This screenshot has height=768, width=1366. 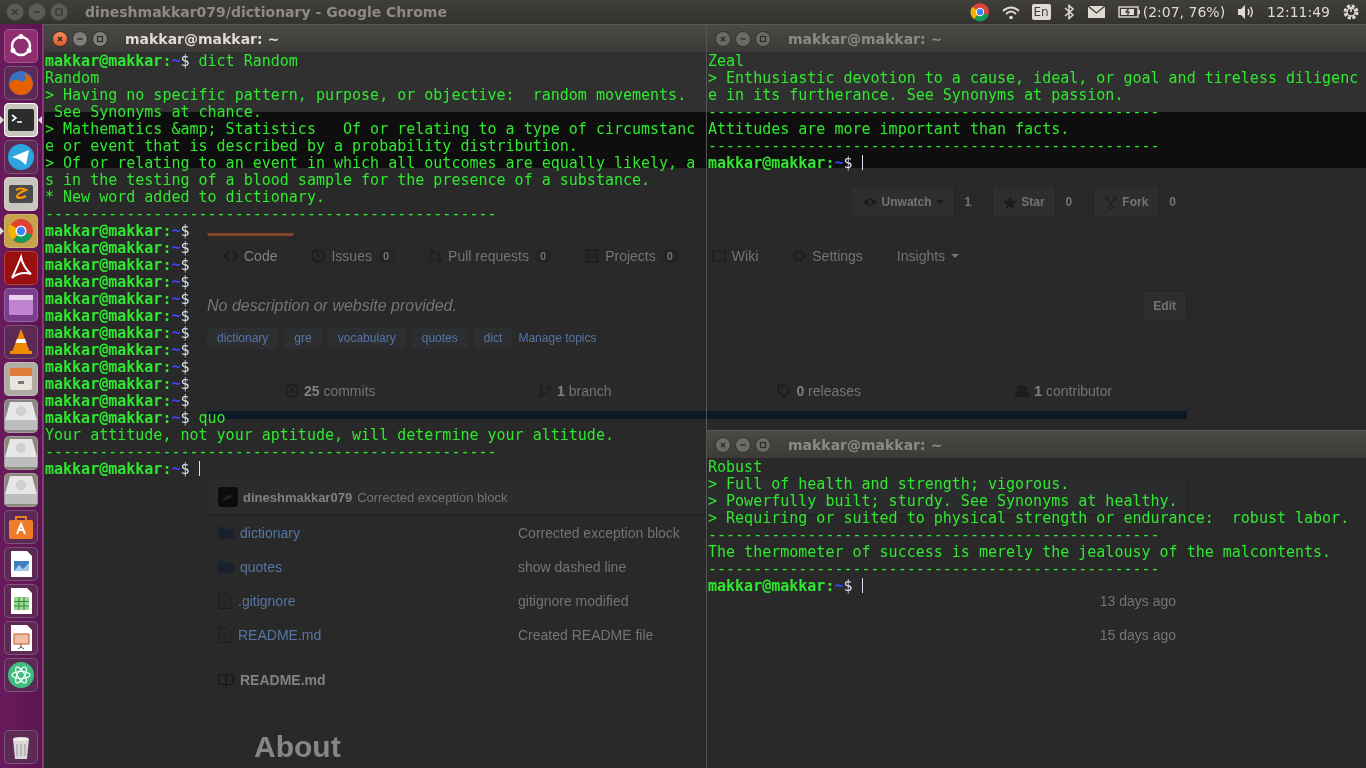 I want to click on commit-message: show dashed line, so click(x=572, y=566).